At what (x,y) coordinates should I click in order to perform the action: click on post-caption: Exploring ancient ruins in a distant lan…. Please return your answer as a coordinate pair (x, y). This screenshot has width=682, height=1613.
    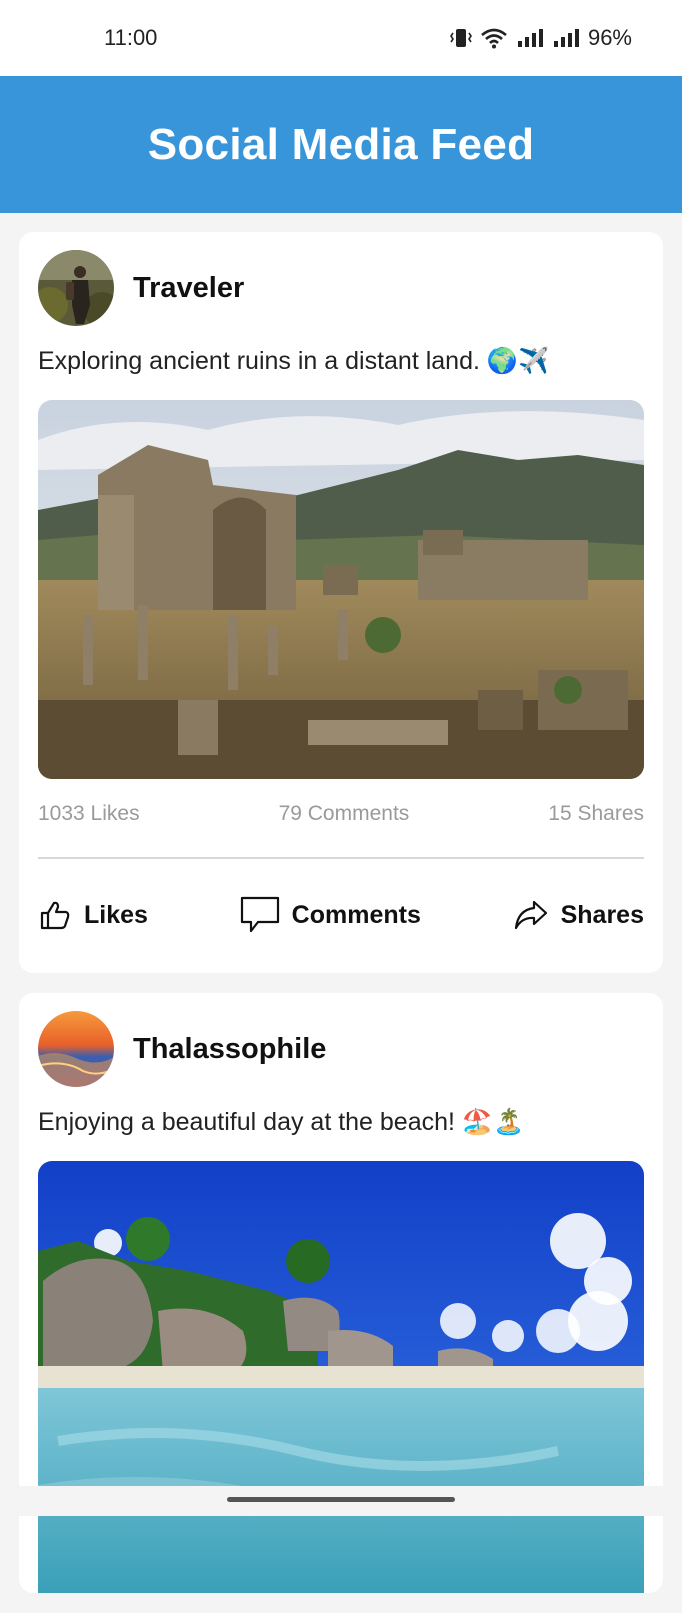
    Looking at the image, I should click on (294, 361).